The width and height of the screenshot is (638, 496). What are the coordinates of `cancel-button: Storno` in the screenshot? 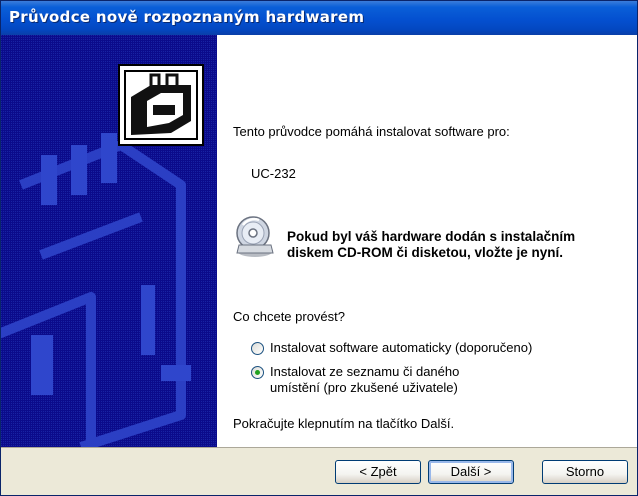 It's located at (585, 472).